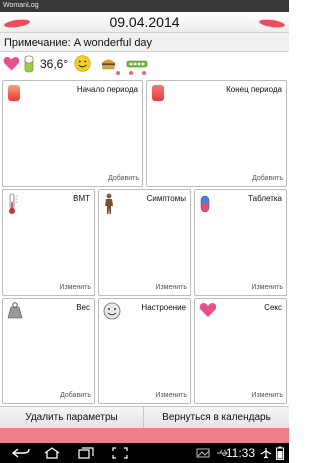  What do you see at coordinates (254, 89) in the screenshot?
I see `tile-label: Конец периода` at bounding box center [254, 89].